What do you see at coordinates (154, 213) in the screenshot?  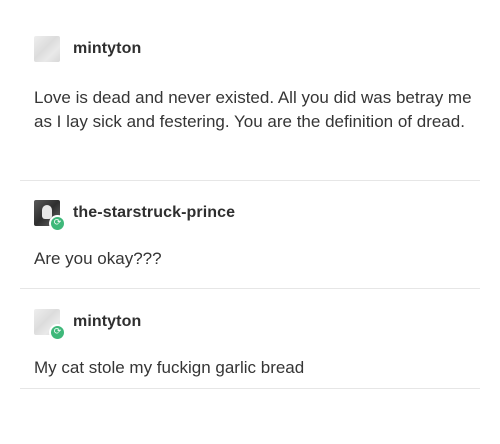 I see `username-link: the-starstruck-prince` at bounding box center [154, 213].